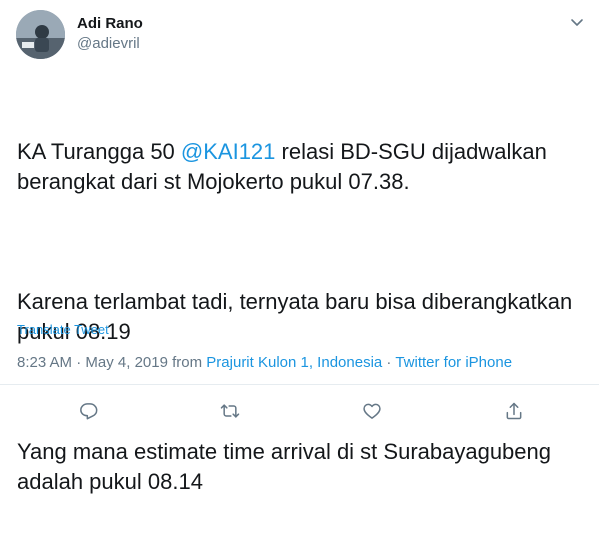 This screenshot has height=557, width=599. I want to click on avatar, so click(40, 34).